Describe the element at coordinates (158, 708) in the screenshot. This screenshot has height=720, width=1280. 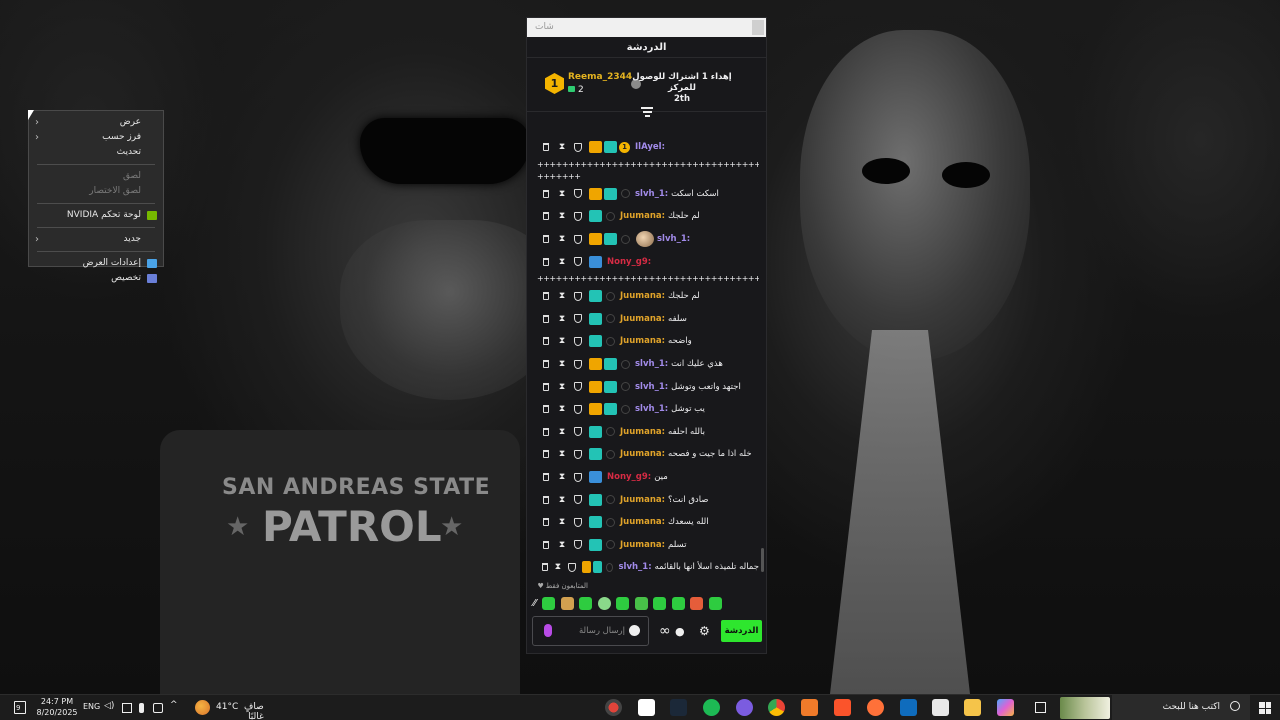
I see `camera-icon` at that location.